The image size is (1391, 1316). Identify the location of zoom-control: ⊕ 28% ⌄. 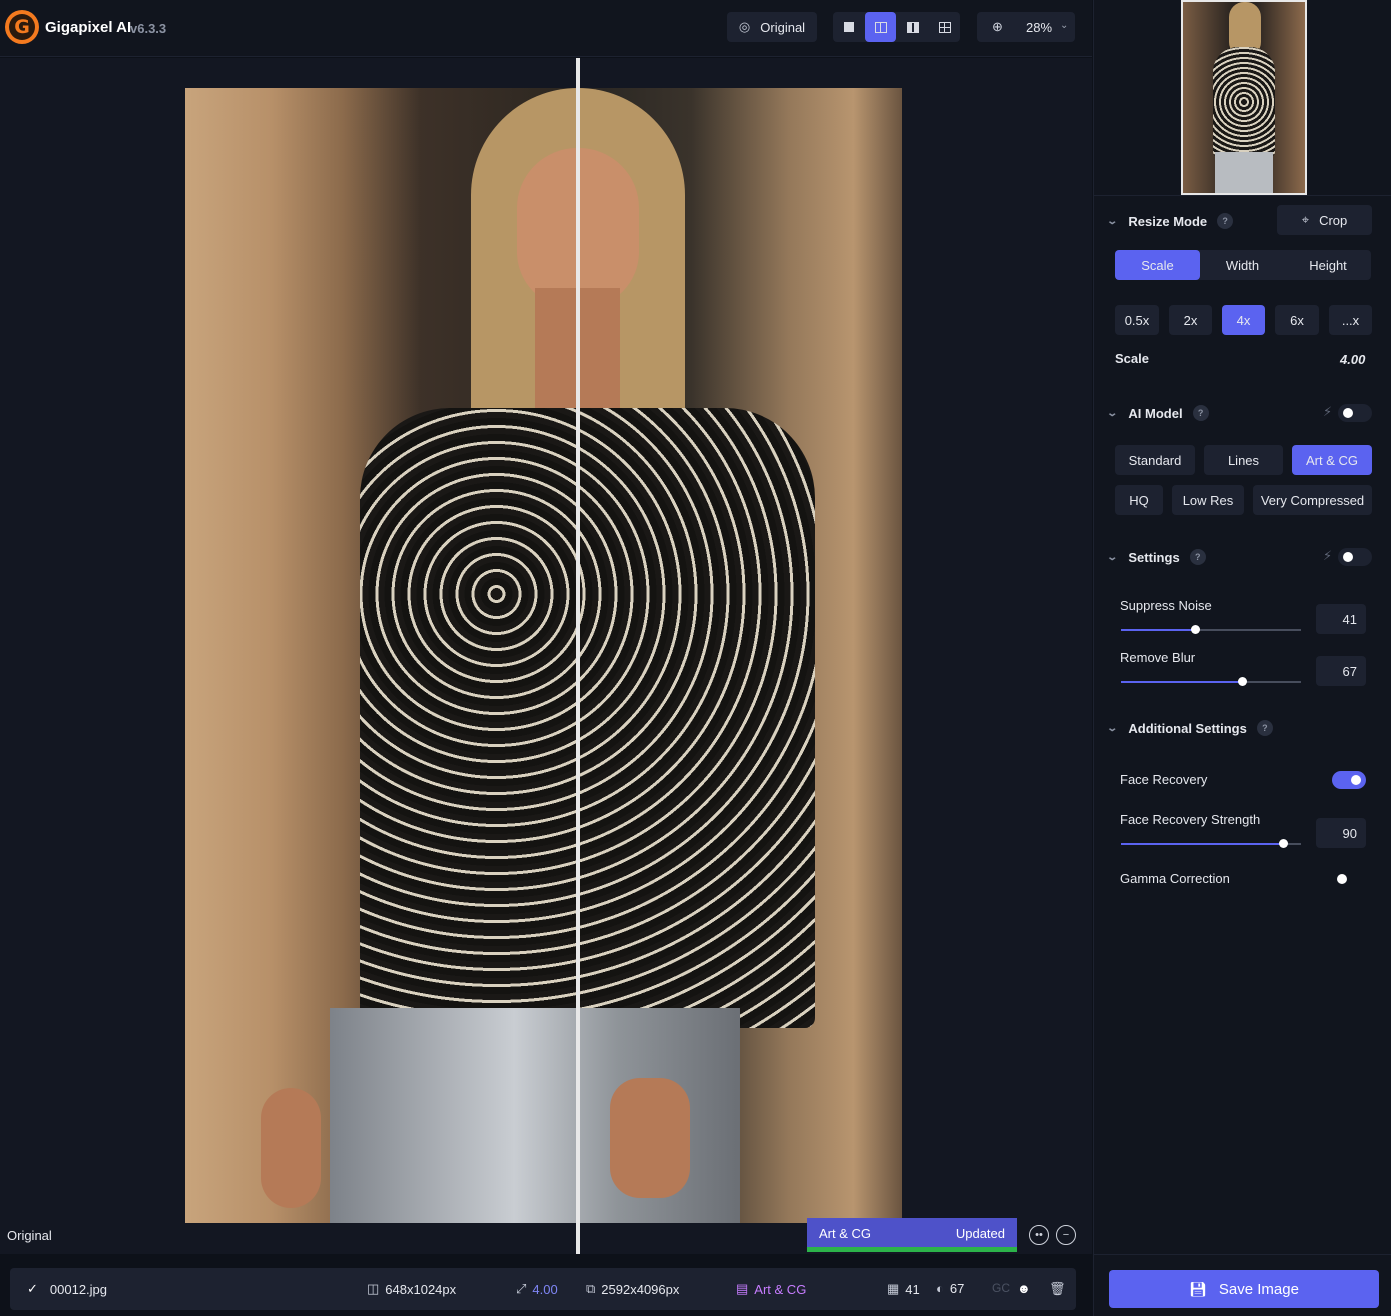
(1026, 27).